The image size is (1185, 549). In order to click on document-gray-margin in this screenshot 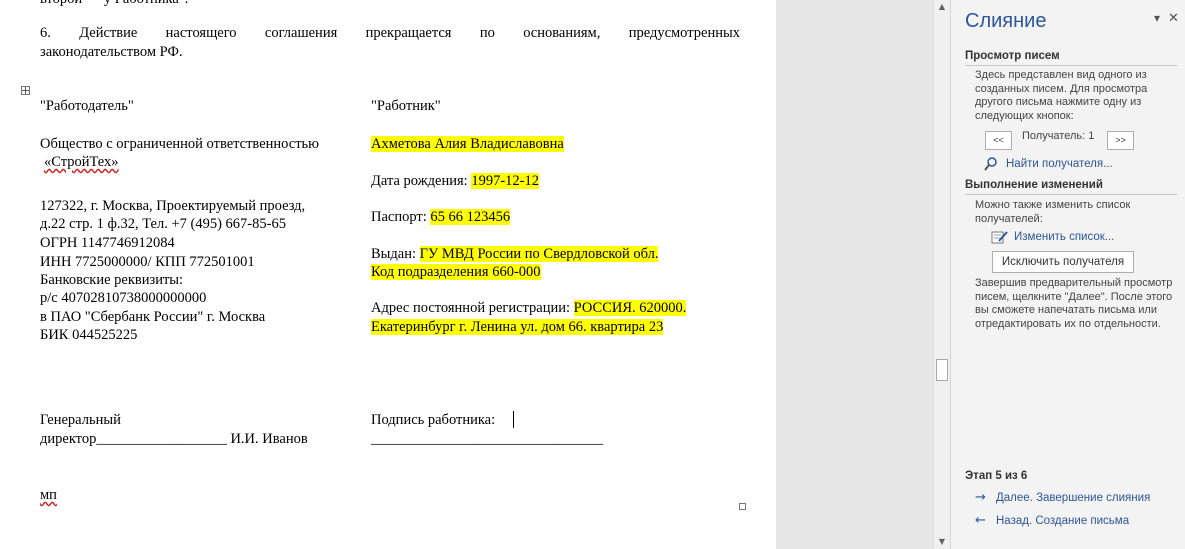, I will do `click(854, 274)`.